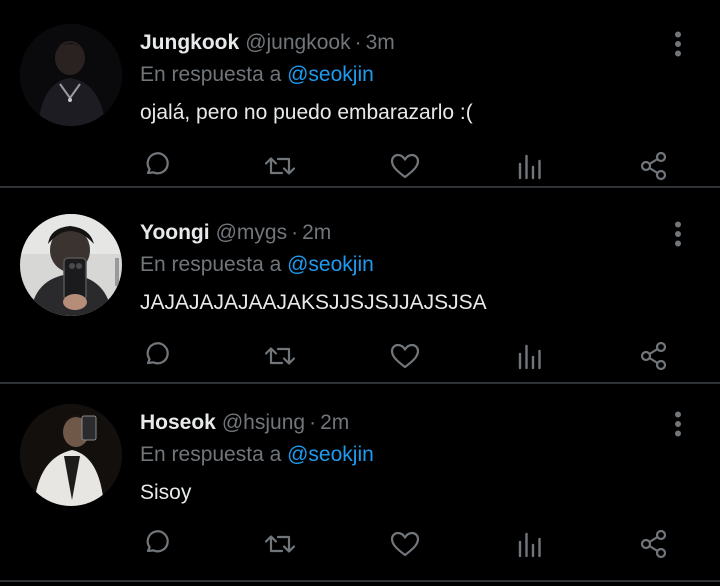 Image resolution: width=720 pixels, height=586 pixels. What do you see at coordinates (263, 422) in the screenshot?
I see `user-handle: @hsjung` at bounding box center [263, 422].